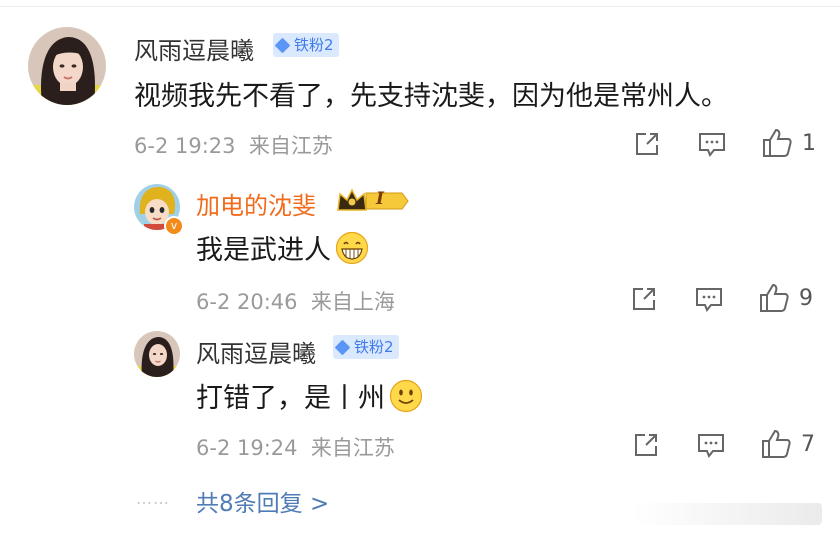 The width and height of the screenshot is (840, 535). Describe the element at coordinates (727, 514) in the screenshot. I see `watermark` at that location.